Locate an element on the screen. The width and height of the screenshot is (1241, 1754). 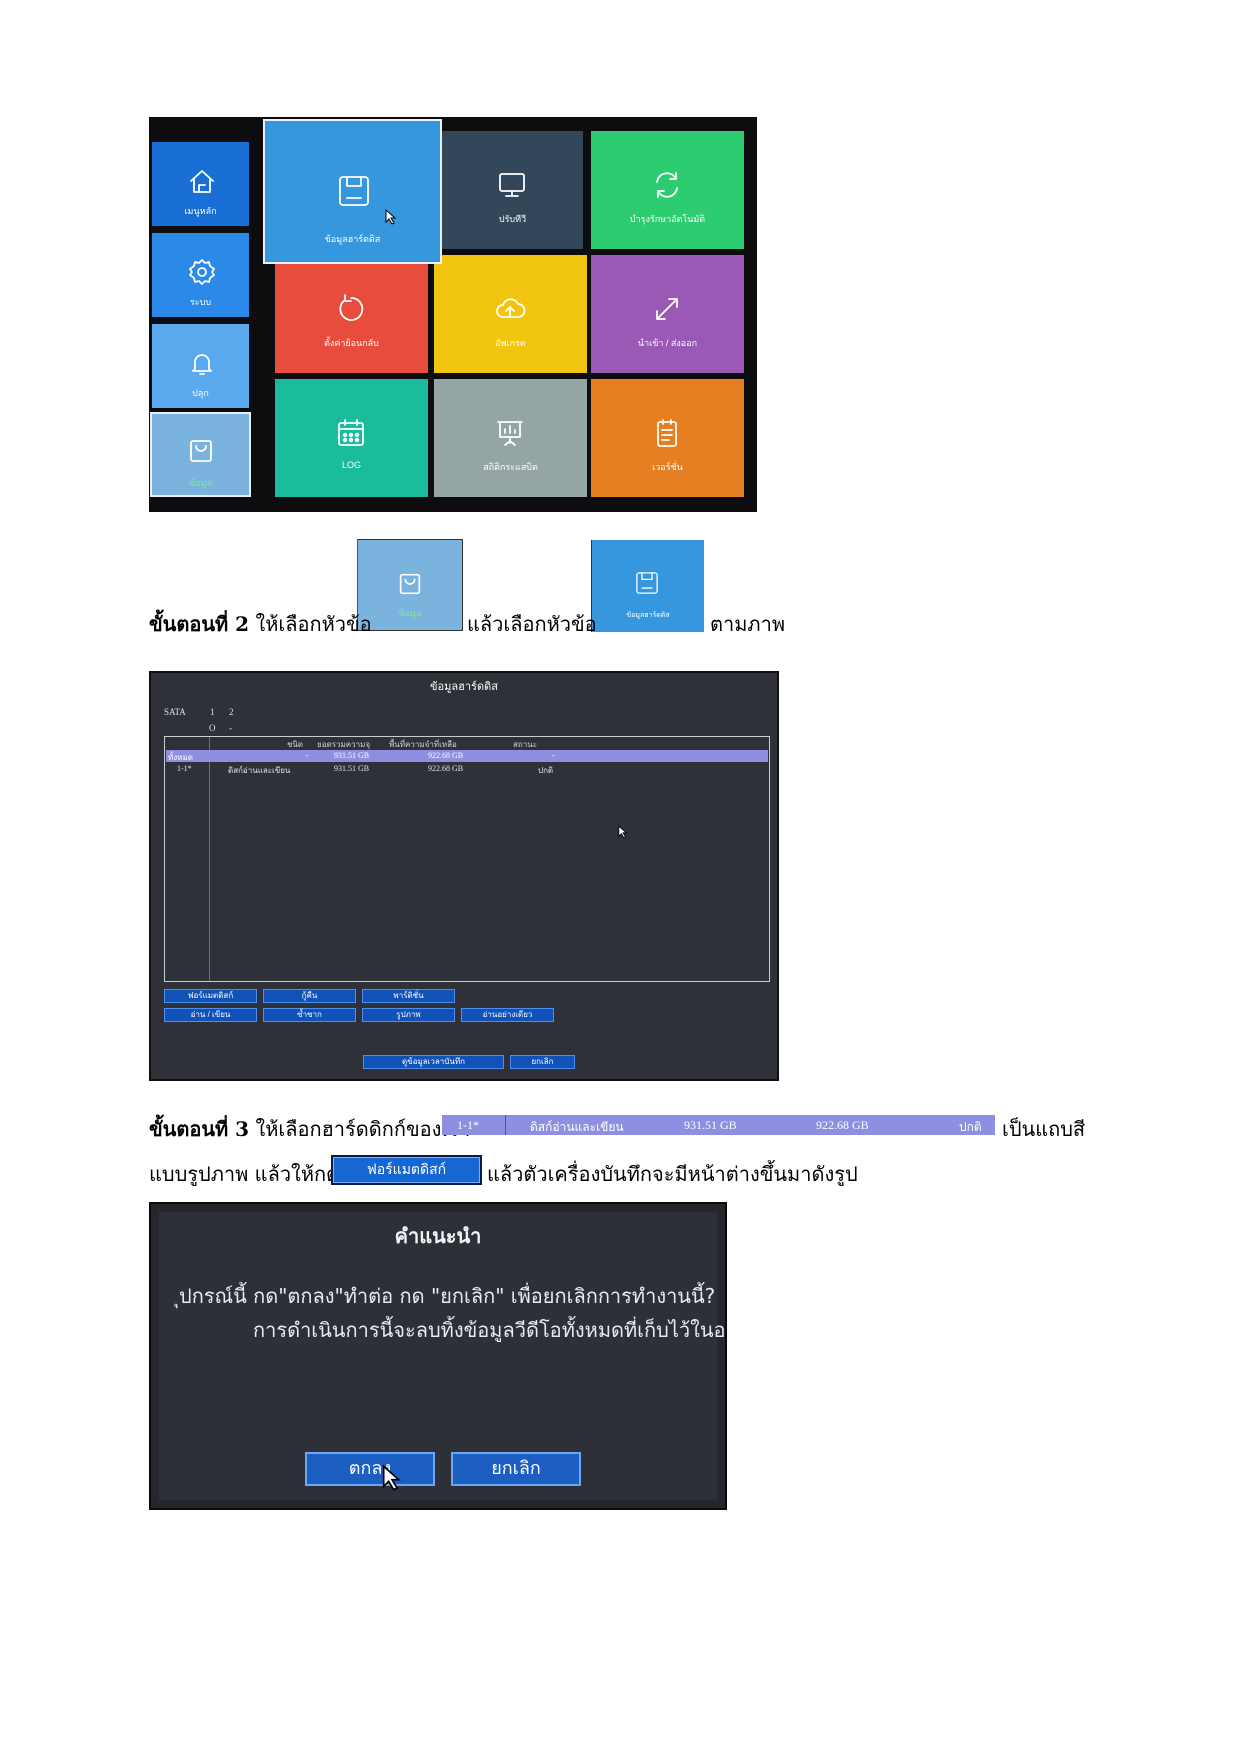
table-row: ทั้งหมด - 931.51 GB 922.68 GB - is located at coordinates (467, 756).